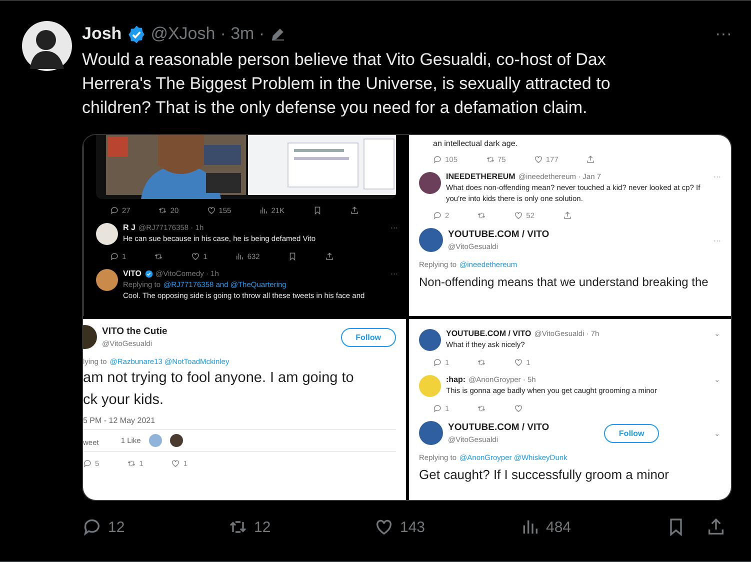  What do you see at coordinates (278, 34) in the screenshot?
I see `pencil-icon` at bounding box center [278, 34].